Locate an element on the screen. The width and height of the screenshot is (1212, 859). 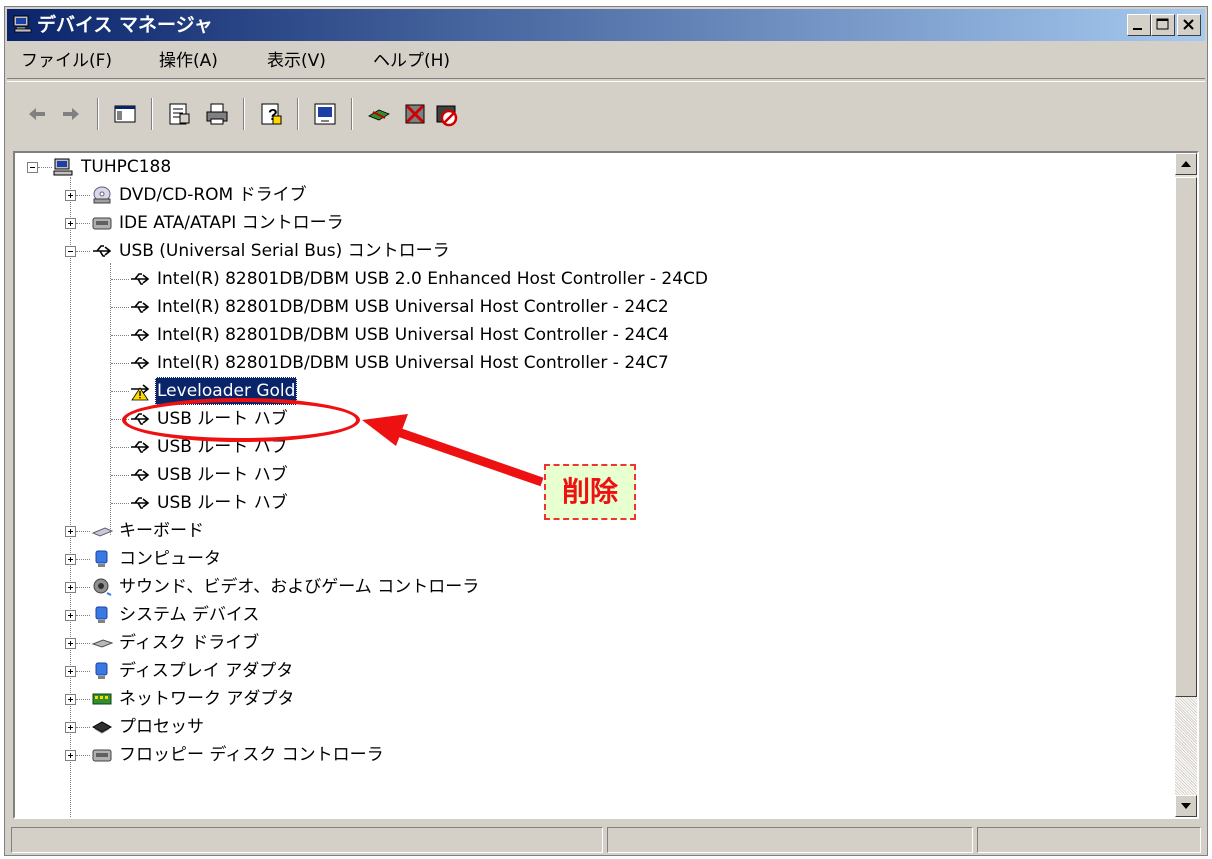
scroll-down-button is located at coordinates (1186, 806).